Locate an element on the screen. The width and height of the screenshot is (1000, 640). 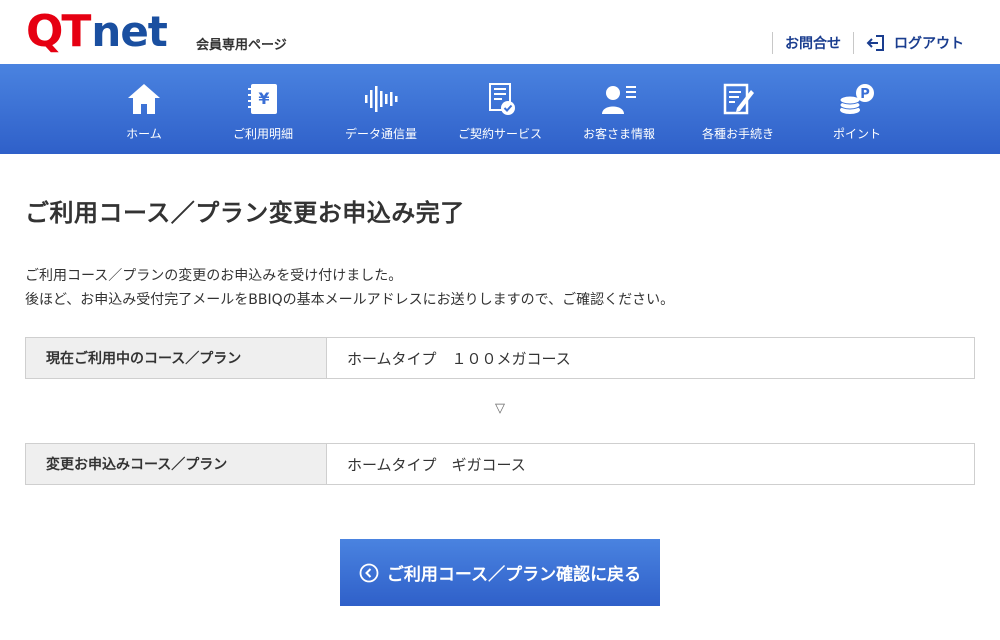
logo-net: net is located at coordinates (129, 31).